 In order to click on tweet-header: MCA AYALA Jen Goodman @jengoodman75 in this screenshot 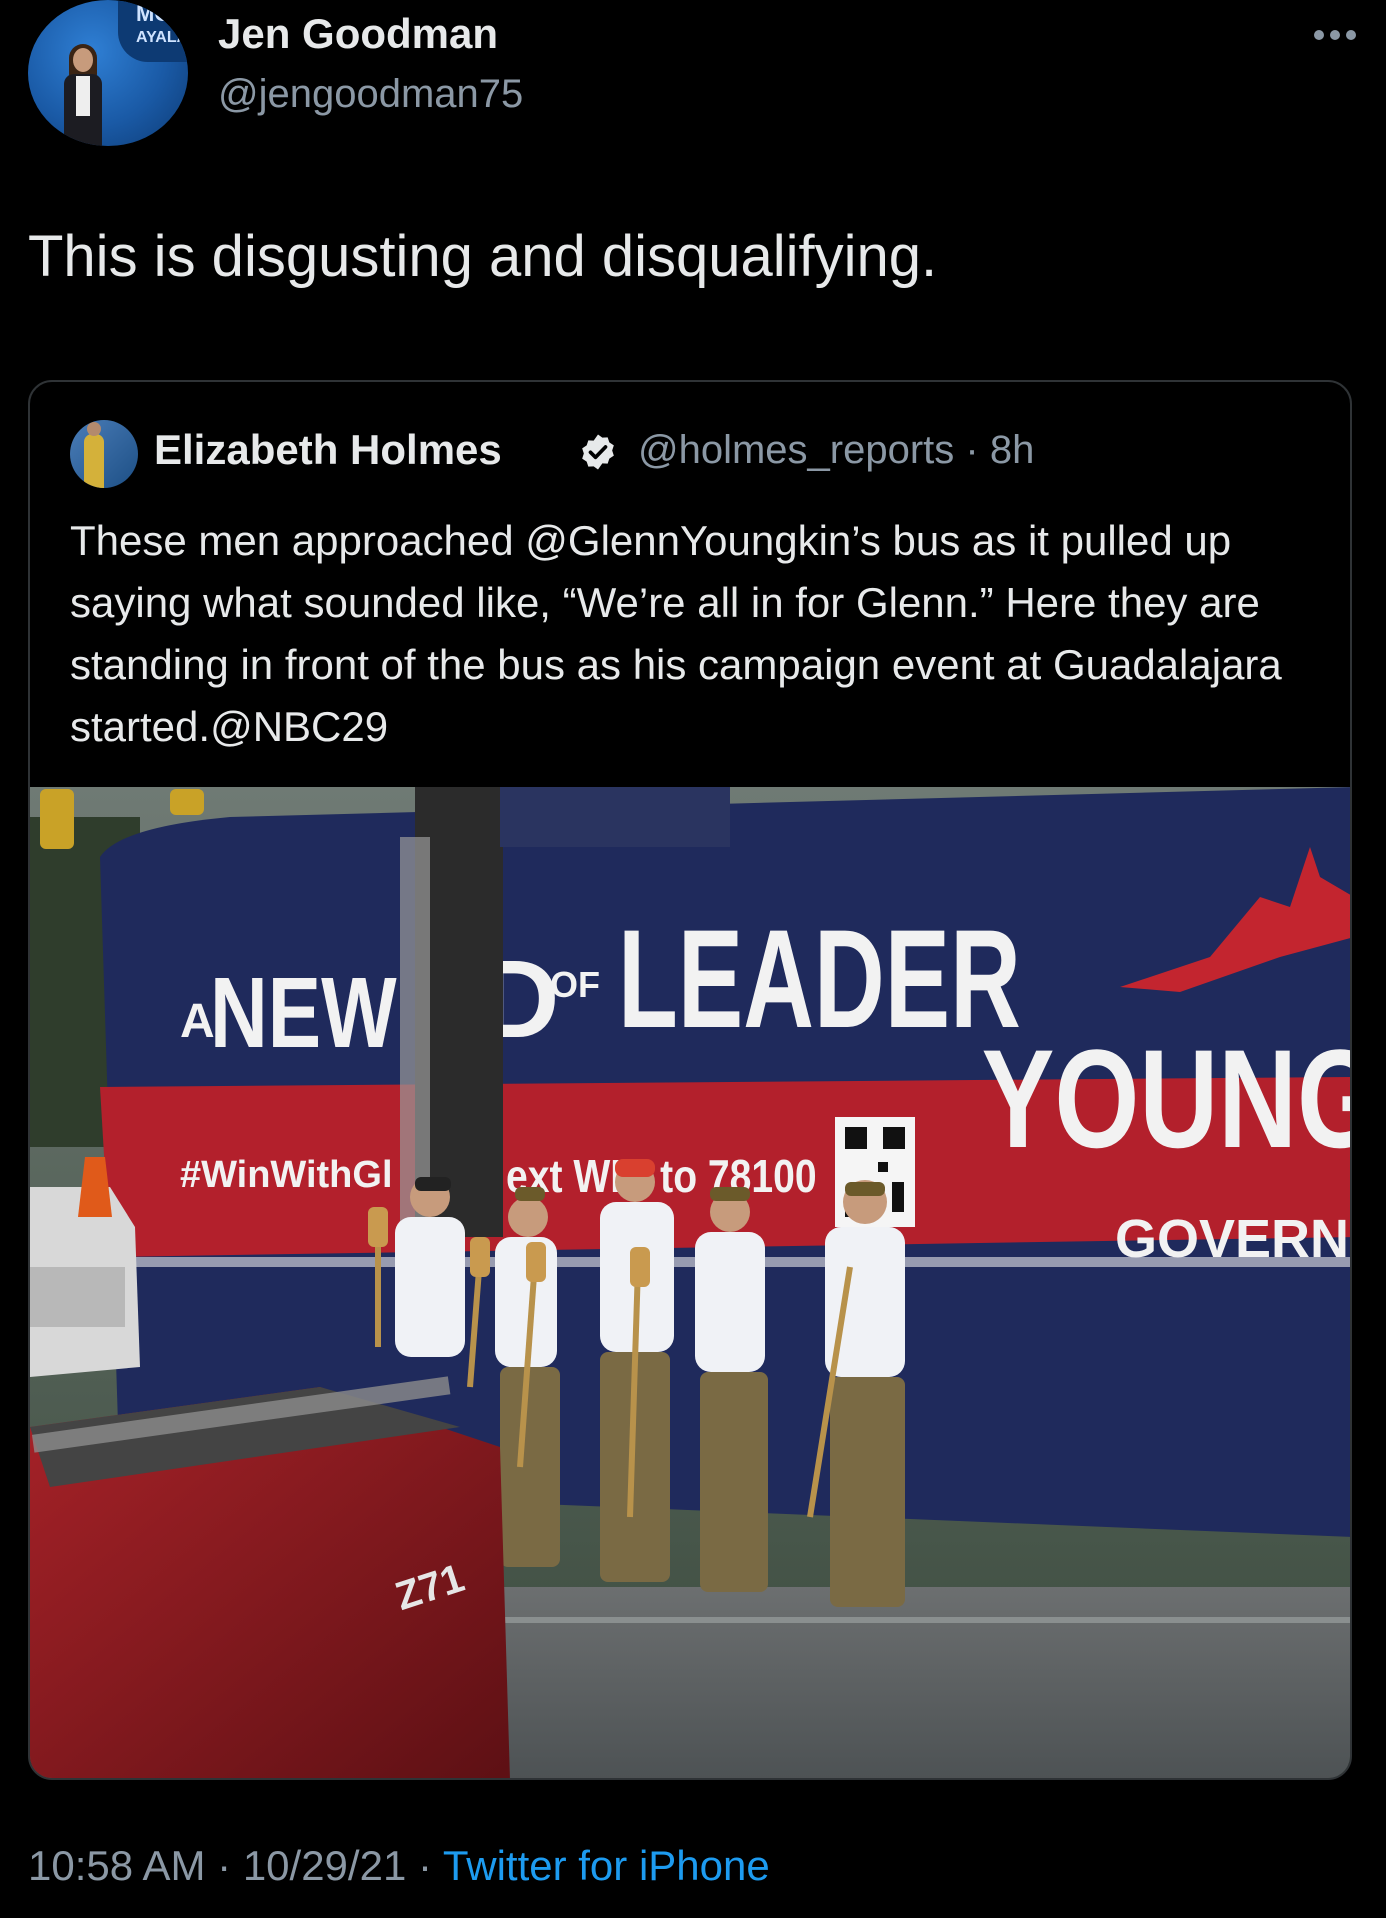, I will do `click(693, 75)`.